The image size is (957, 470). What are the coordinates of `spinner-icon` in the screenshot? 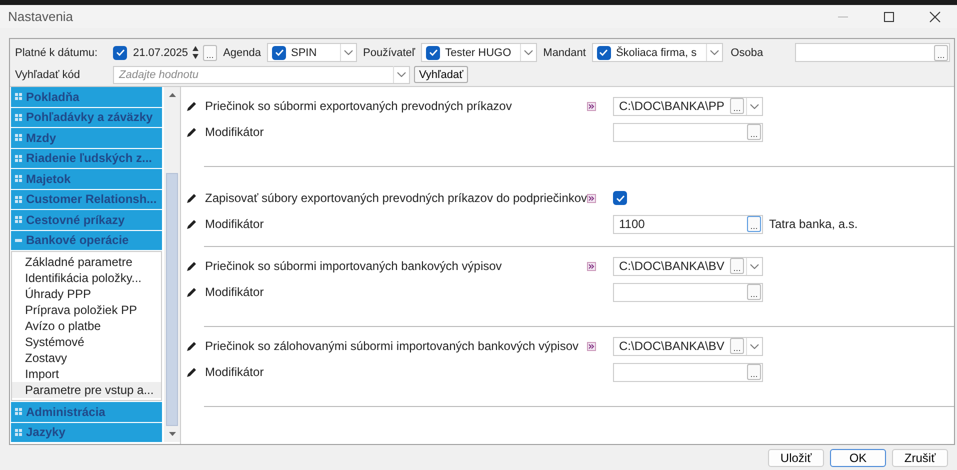 It's located at (196, 53).